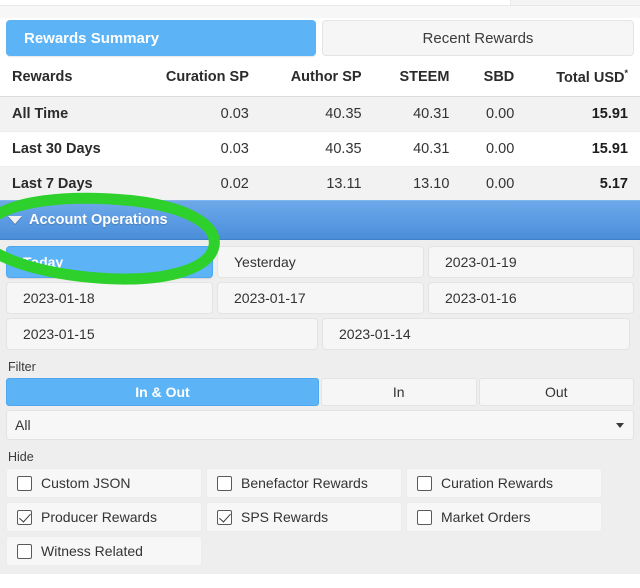  Describe the element at coordinates (59, 298) in the screenshot. I see `date-chip-label: 2023-01-18` at that location.